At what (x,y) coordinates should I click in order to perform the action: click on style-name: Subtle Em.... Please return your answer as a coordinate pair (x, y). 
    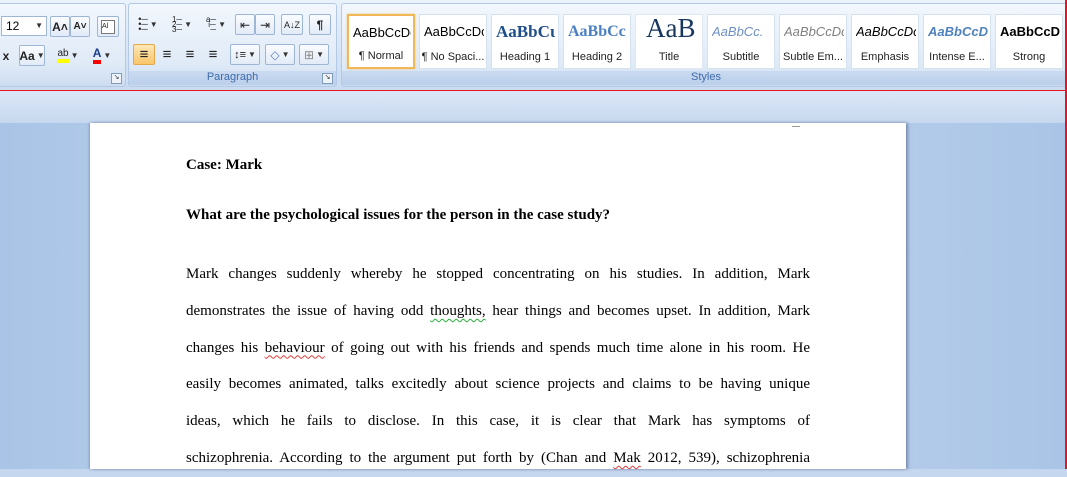
    Looking at the image, I should click on (813, 57).